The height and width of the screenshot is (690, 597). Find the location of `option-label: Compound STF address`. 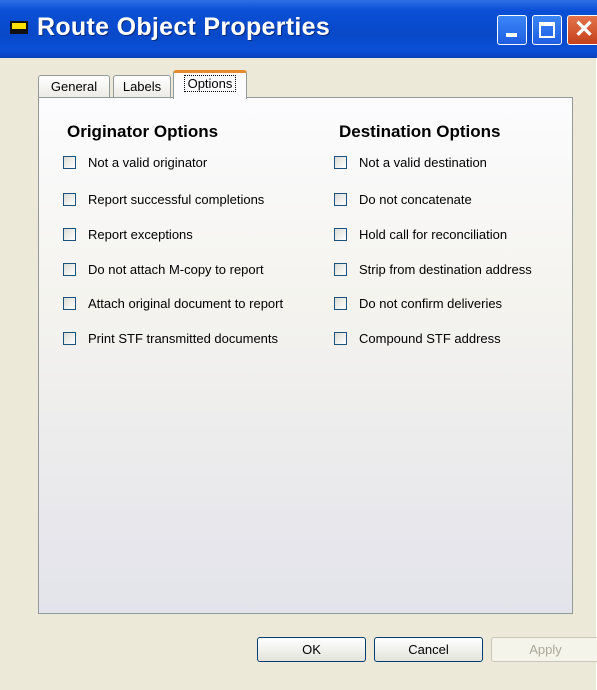

option-label: Compound STF address is located at coordinates (430, 338).